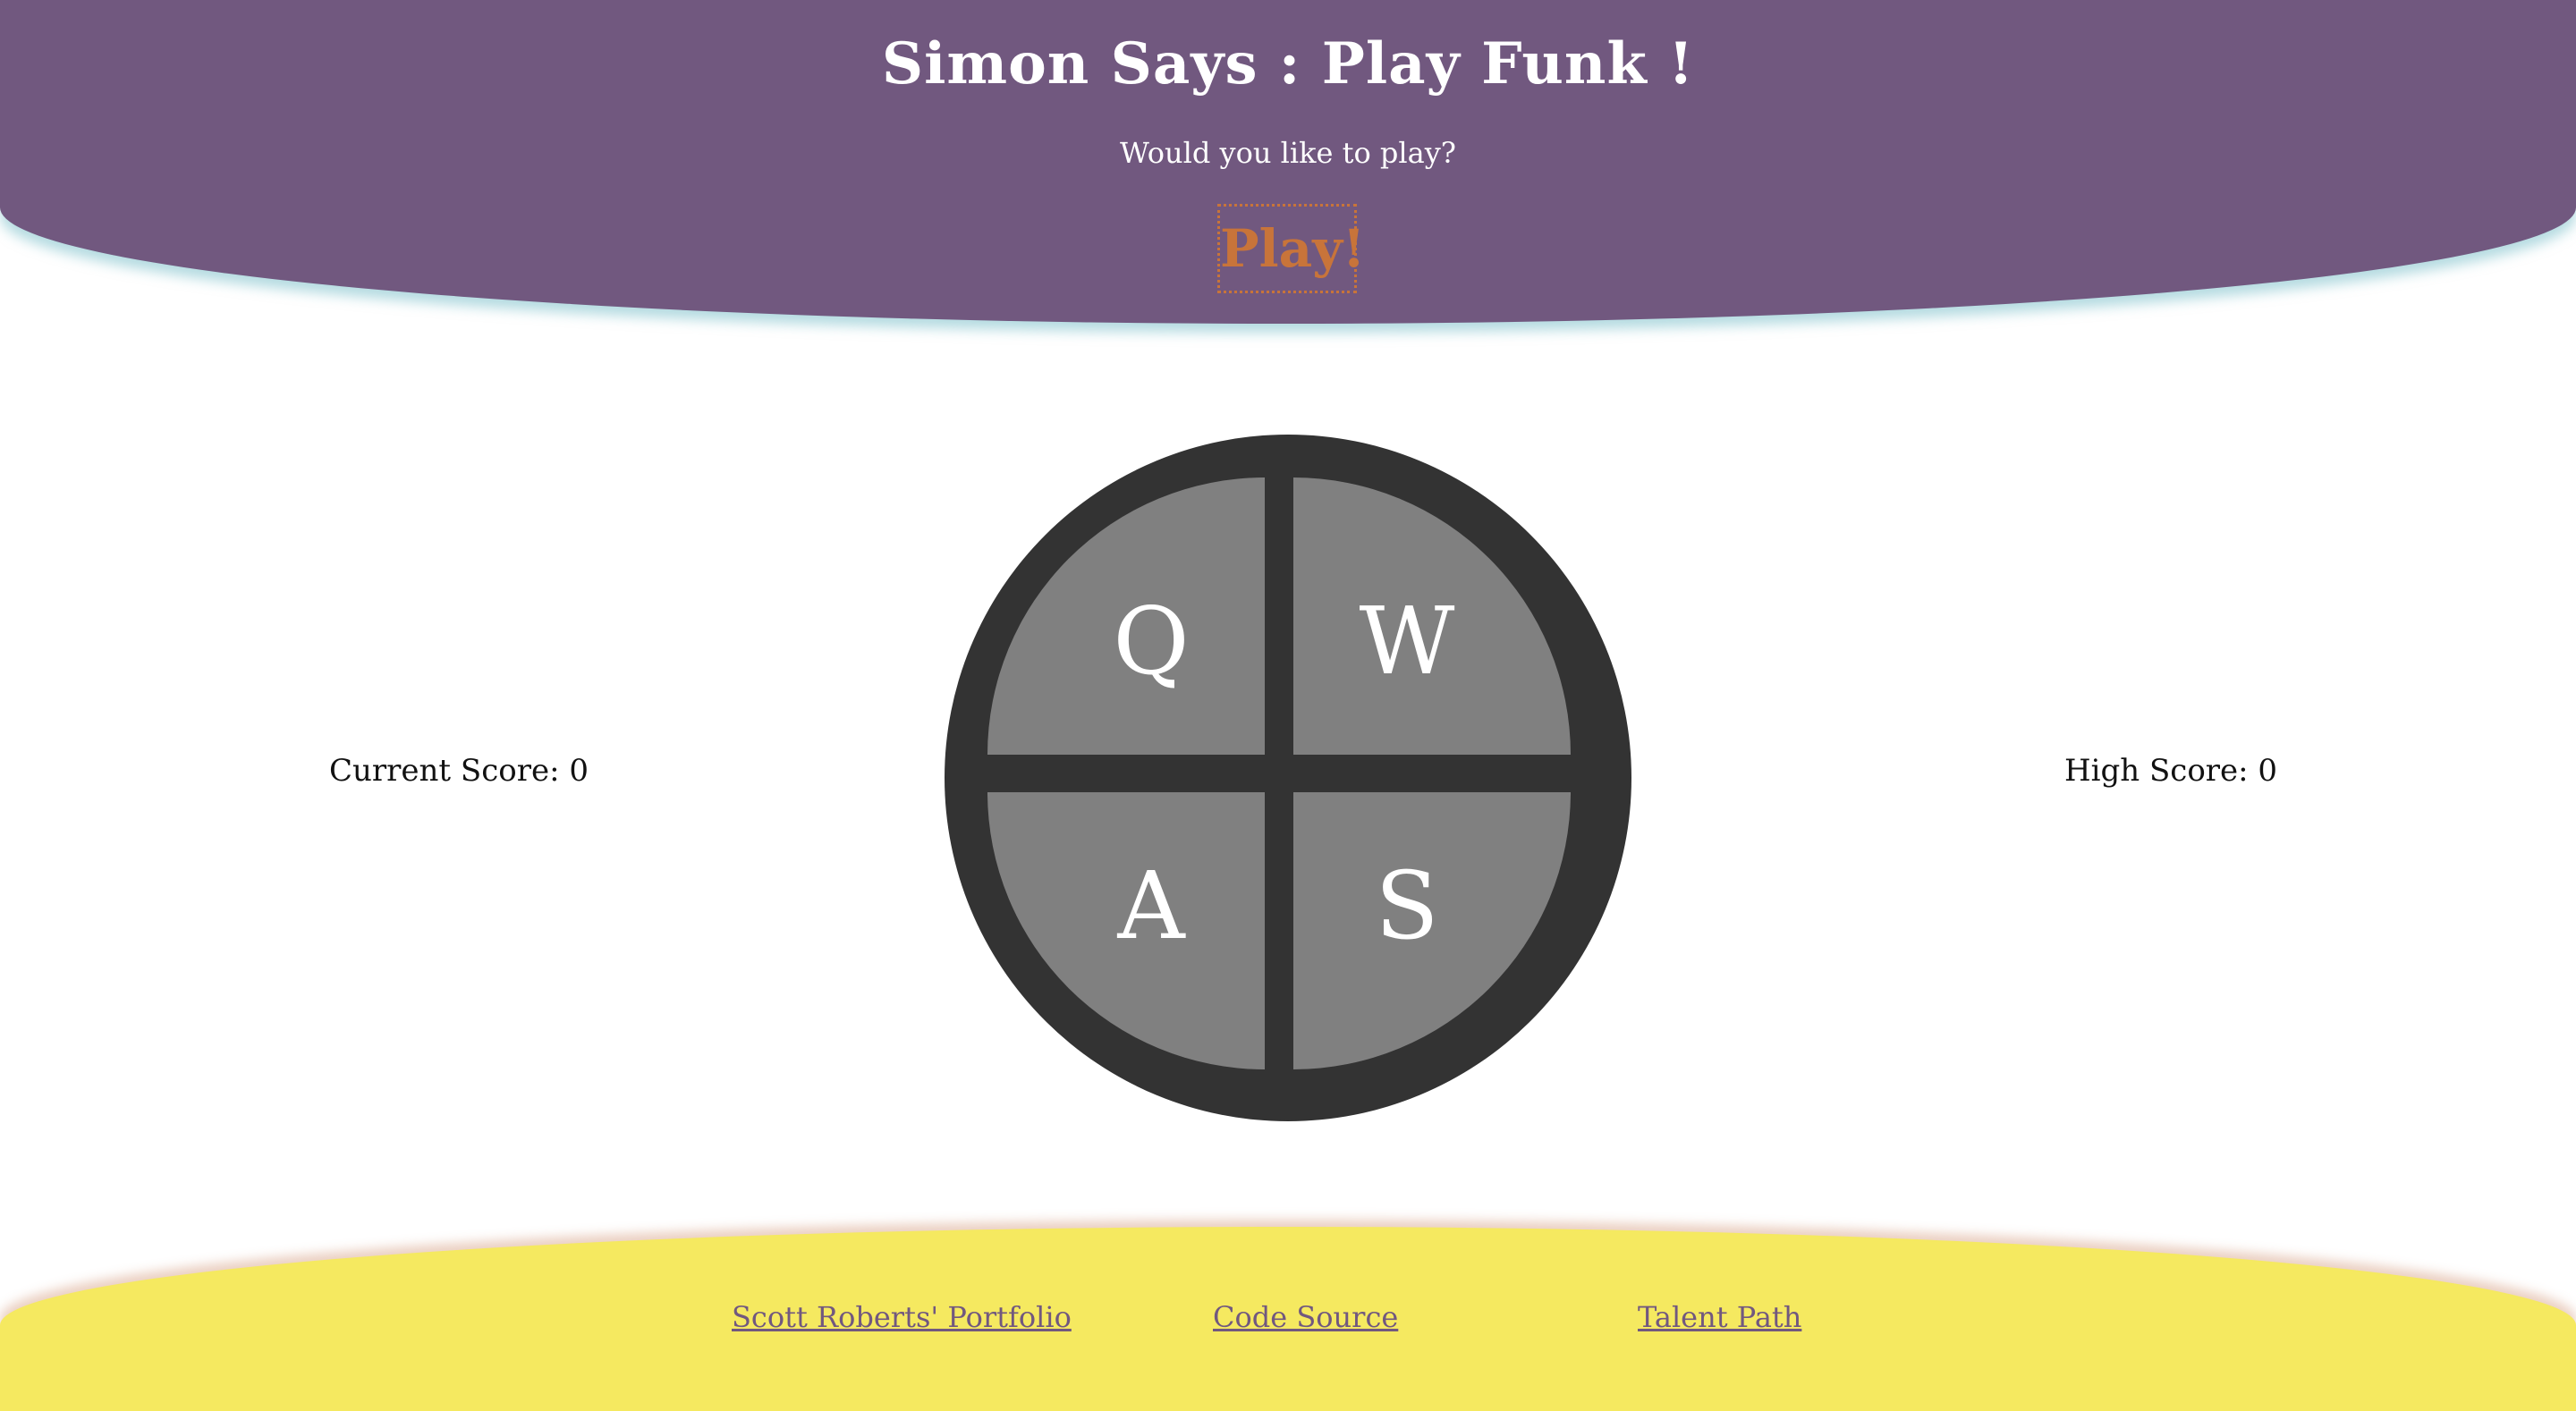  I want to click on play-prompt: Would you like to play?, so click(1288, 153).